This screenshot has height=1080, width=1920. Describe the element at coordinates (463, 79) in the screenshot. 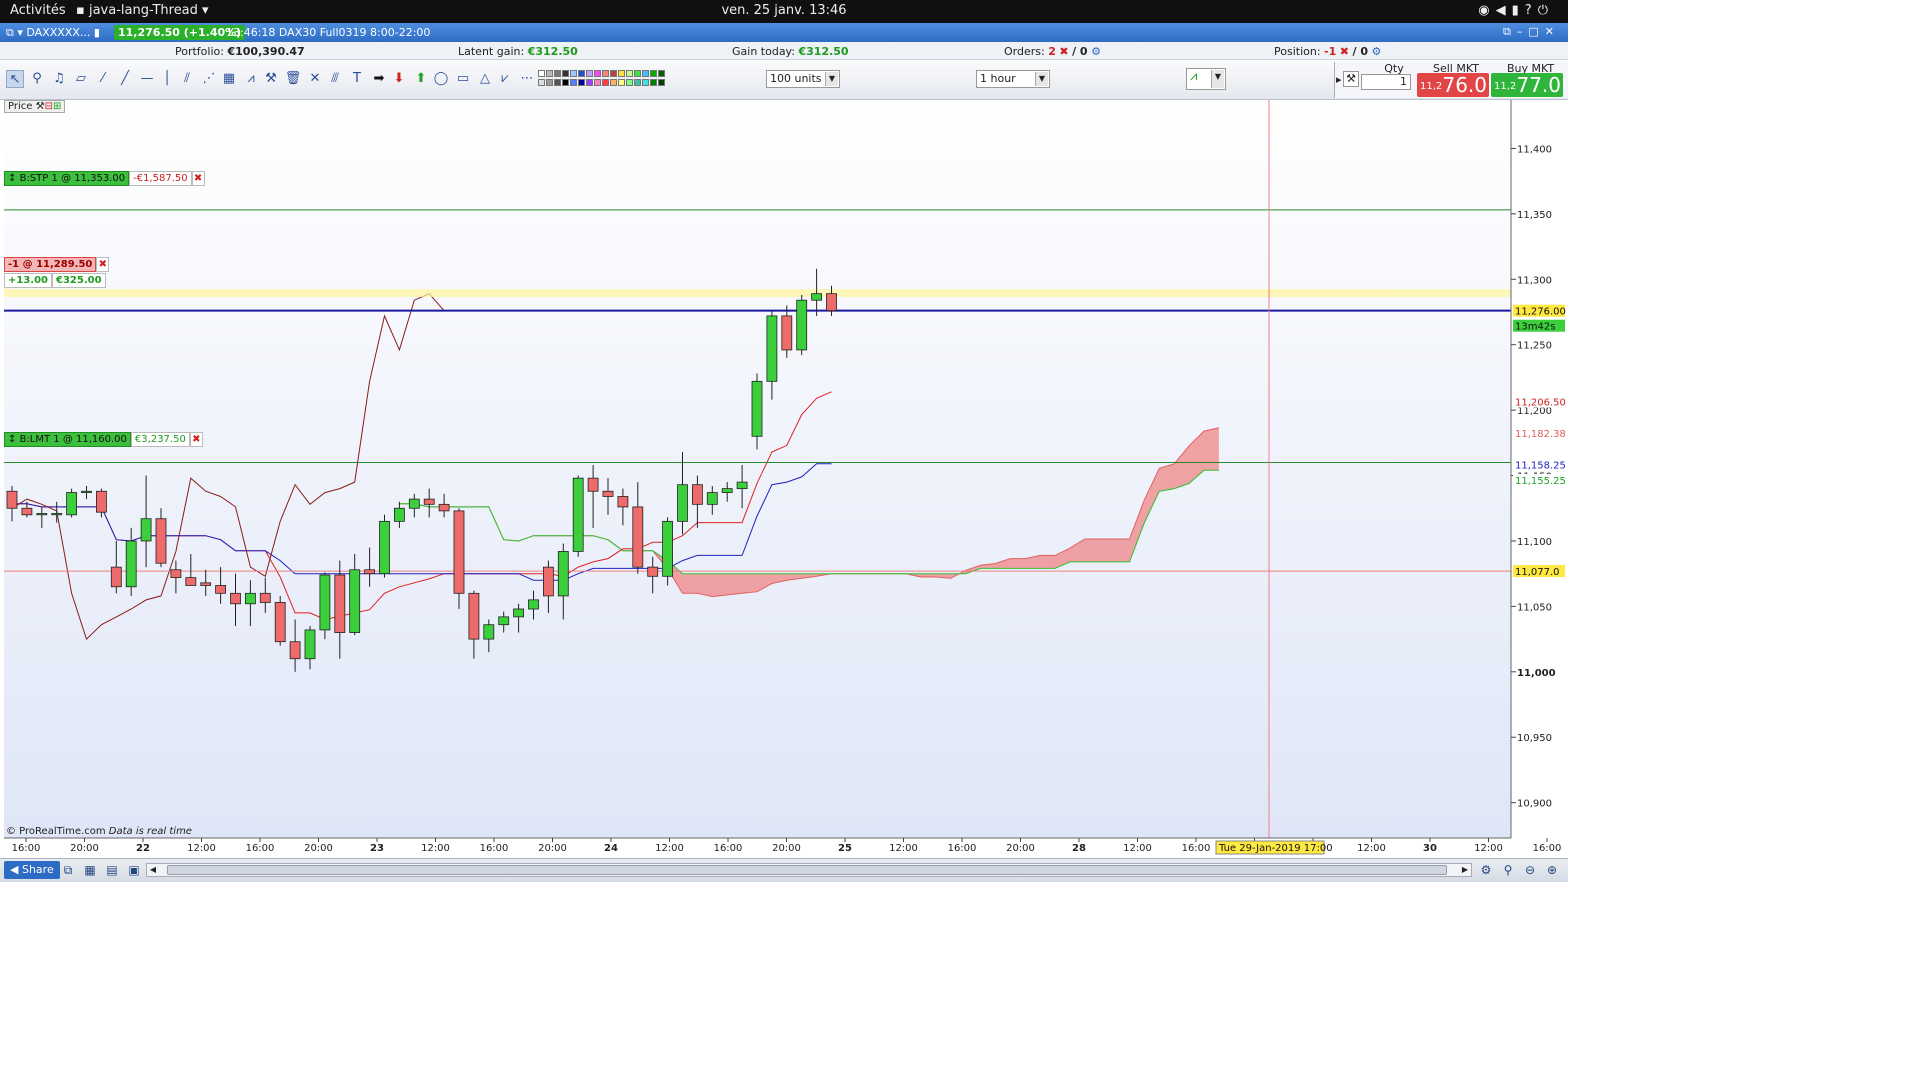

I see `rectangle-tool-icon: ▭` at that location.